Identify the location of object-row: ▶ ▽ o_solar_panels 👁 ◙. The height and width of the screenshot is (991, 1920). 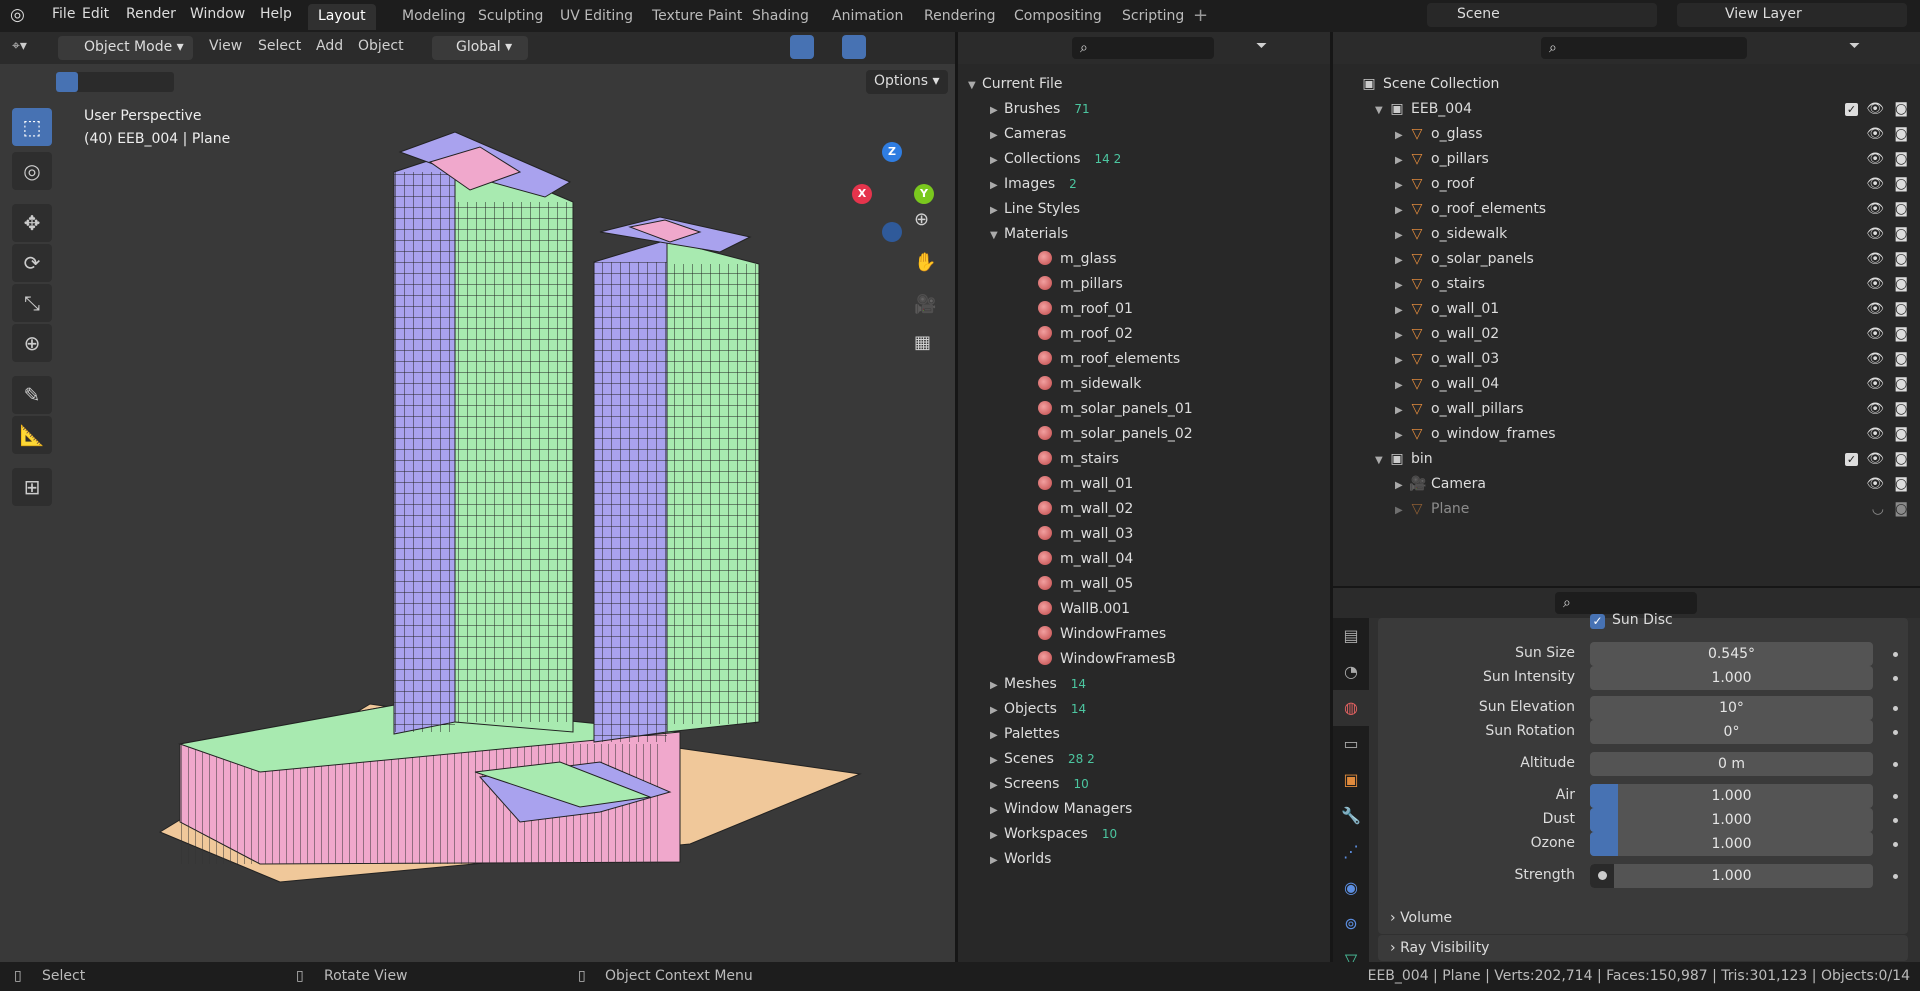
(1626, 259).